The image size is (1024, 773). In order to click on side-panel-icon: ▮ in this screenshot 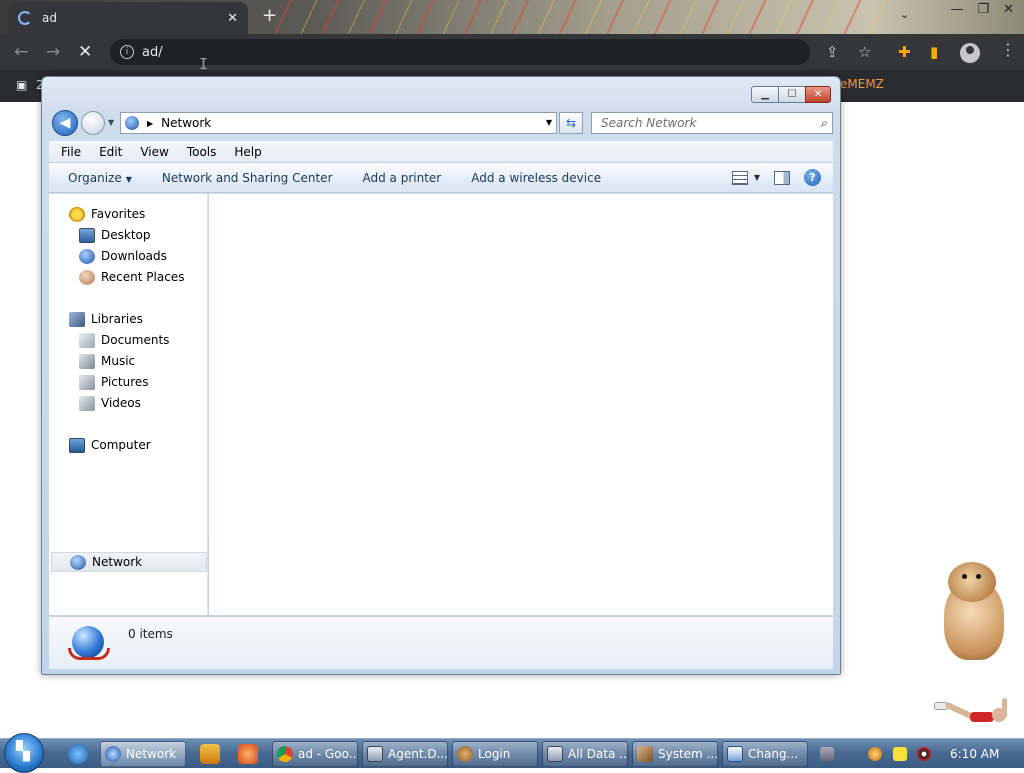, I will do `click(934, 52)`.